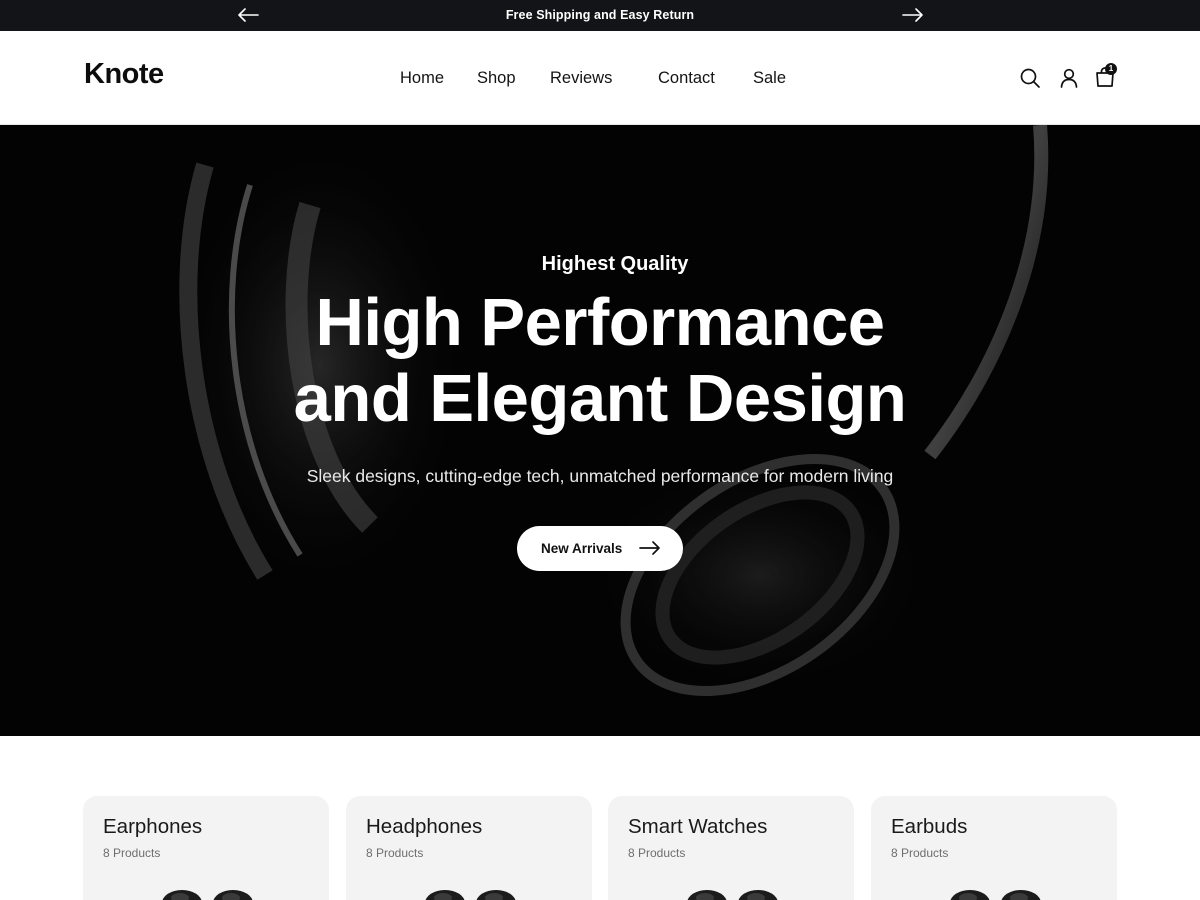  I want to click on hero-eyebrow: Highest Quality, so click(615, 264).